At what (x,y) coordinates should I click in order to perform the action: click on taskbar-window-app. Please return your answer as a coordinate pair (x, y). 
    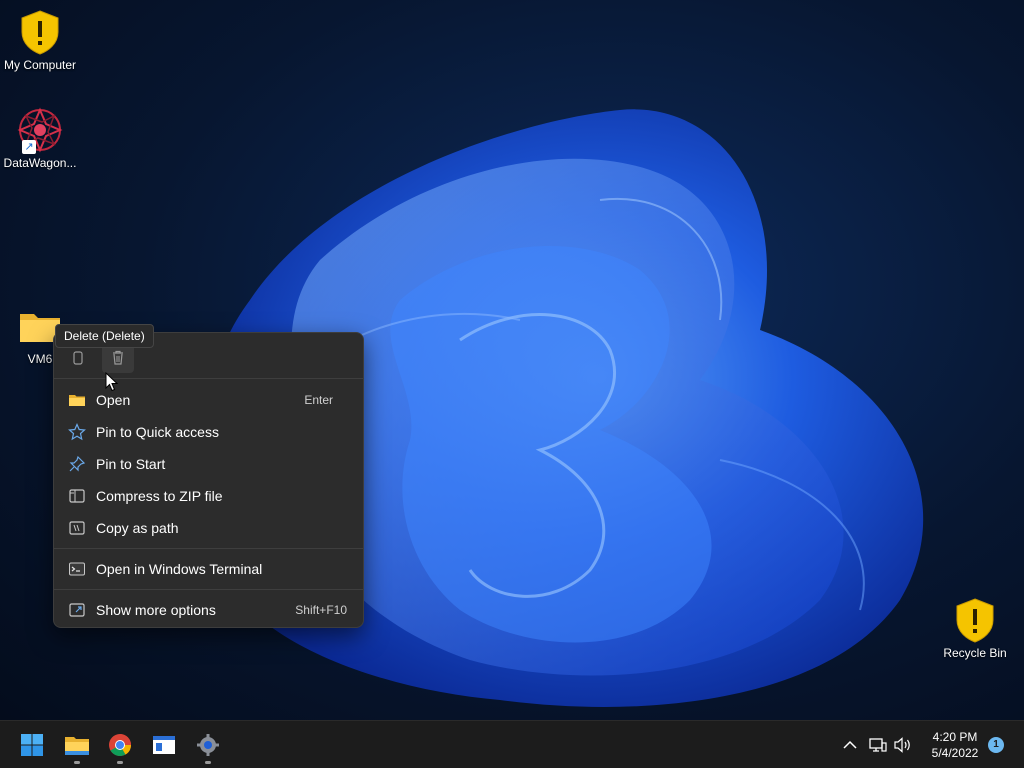
    Looking at the image, I should click on (164, 745).